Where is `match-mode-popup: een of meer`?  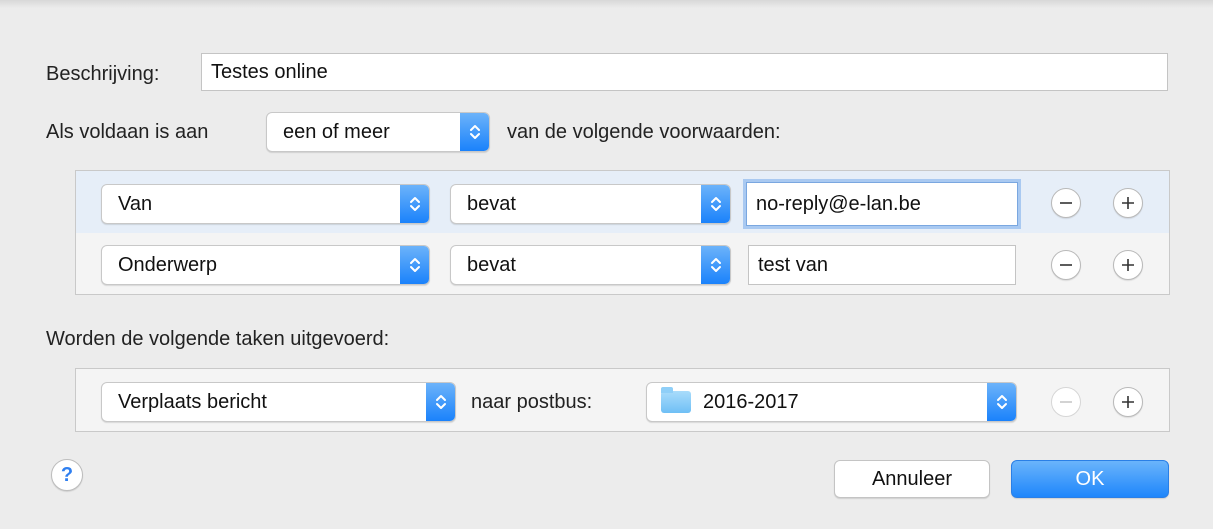
match-mode-popup: een of meer is located at coordinates (378, 132).